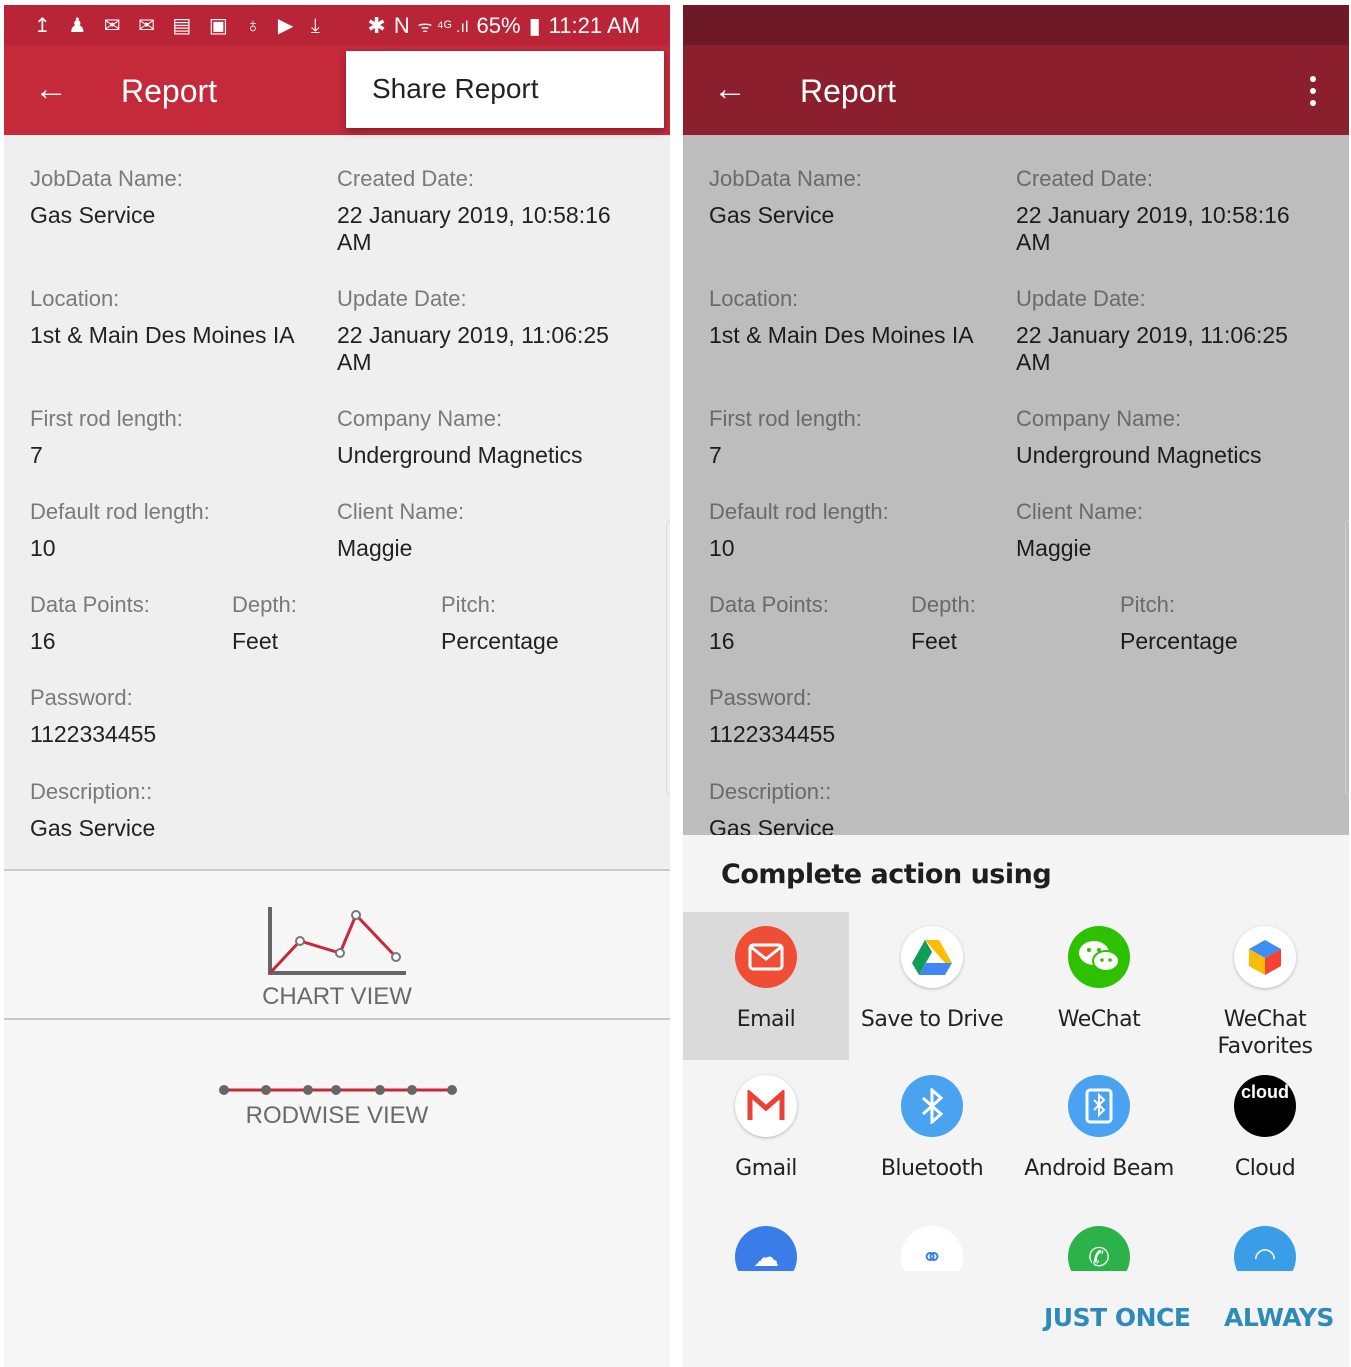 The image size is (1351, 1367). Describe the element at coordinates (443, 27) in the screenshot. I see `signal-icon: ᯤ ⁴ᴳ .ıl` at that location.